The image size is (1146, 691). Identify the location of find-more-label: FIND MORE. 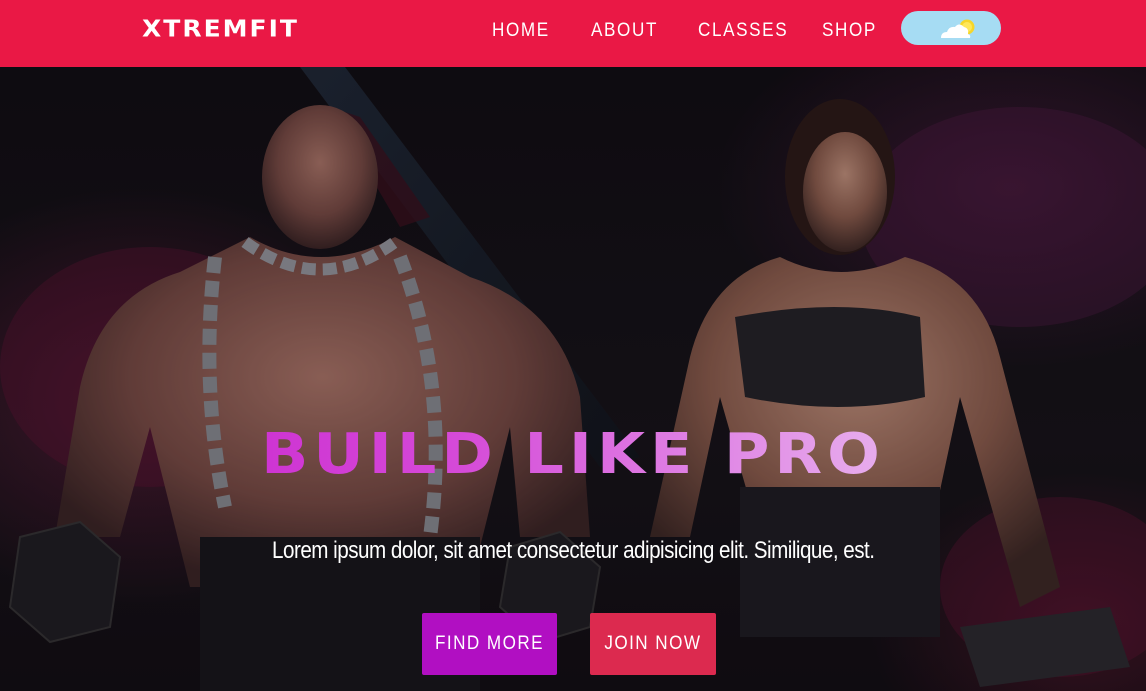
(489, 643).